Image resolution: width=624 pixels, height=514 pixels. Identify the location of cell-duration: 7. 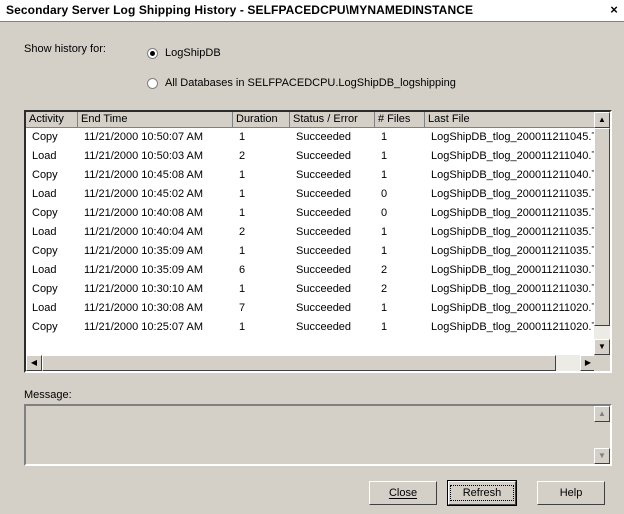
(242, 308).